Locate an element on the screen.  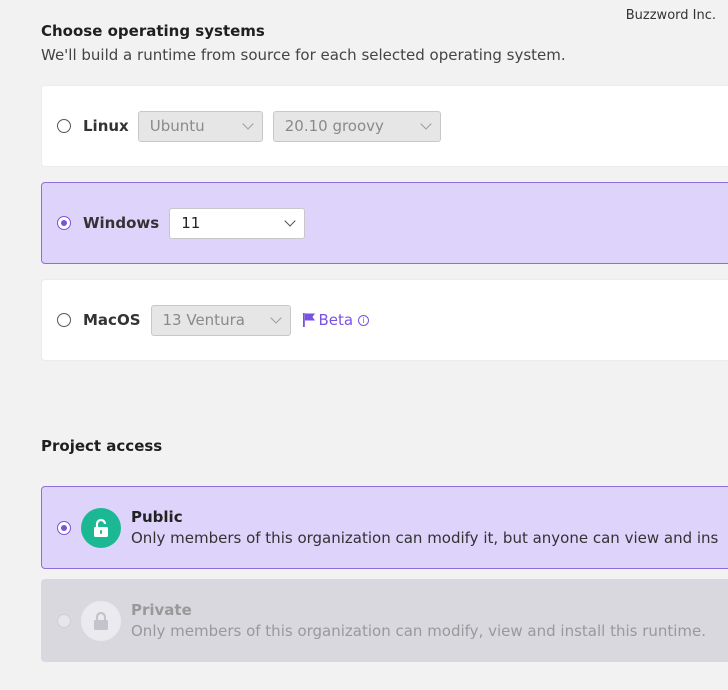
beta-label: Beta is located at coordinates (336, 320).